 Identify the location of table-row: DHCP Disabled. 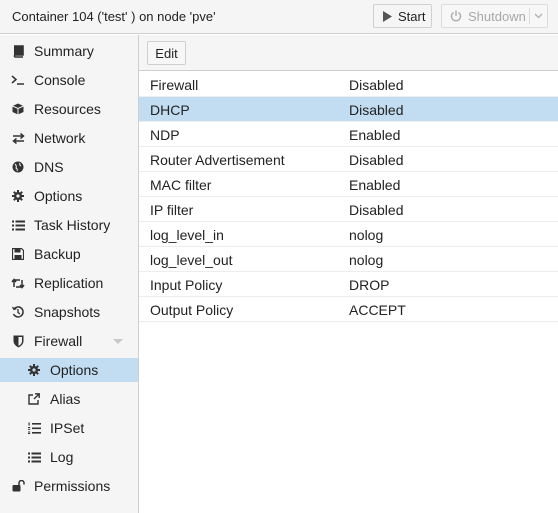
(348, 109).